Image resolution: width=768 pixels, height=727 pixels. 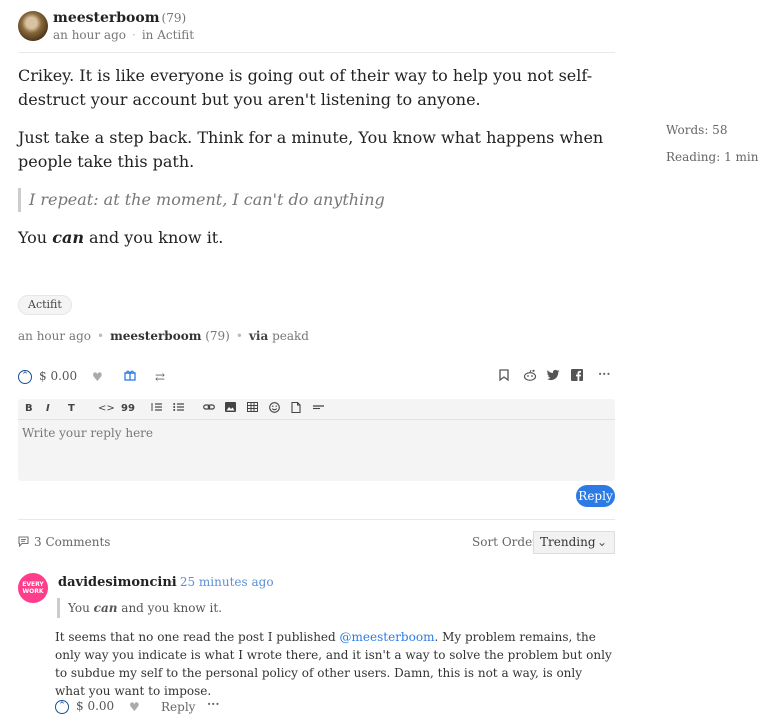 What do you see at coordinates (106, 18) in the screenshot?
I see `author-name: meesterboom` at bounding box center [106, 18].